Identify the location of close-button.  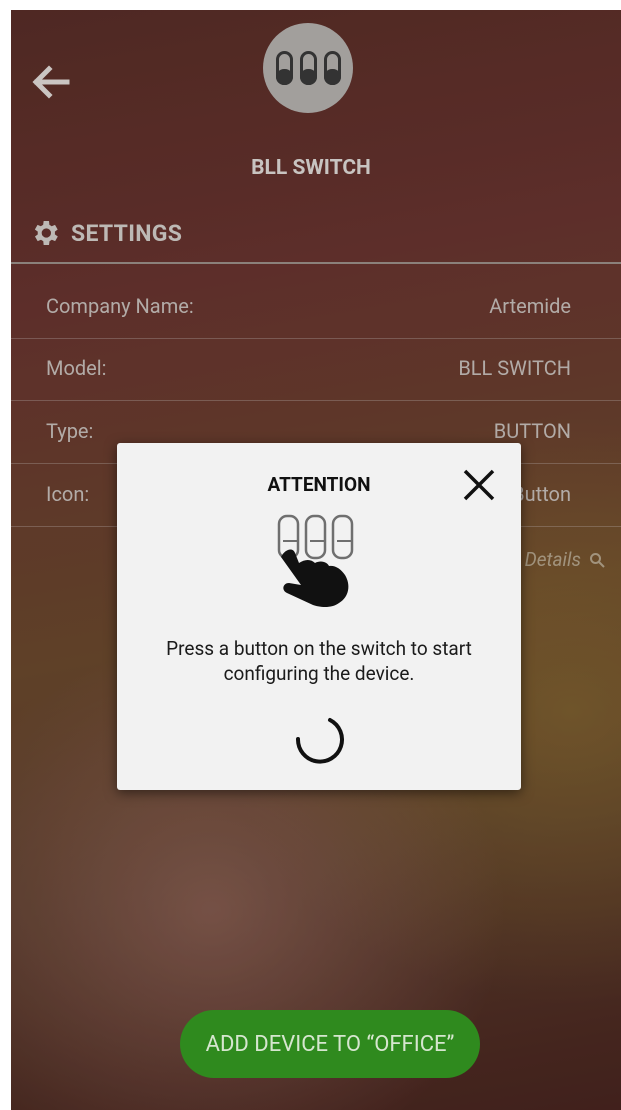
(479, 485).